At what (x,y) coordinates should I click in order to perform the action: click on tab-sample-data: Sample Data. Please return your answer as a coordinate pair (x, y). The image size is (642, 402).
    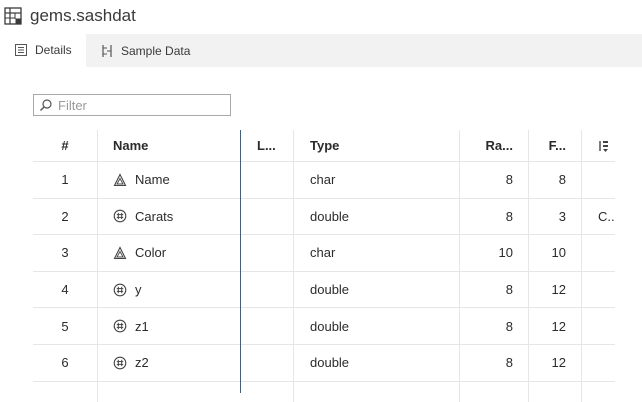
    Looking at the image, I should click on (145, 50).